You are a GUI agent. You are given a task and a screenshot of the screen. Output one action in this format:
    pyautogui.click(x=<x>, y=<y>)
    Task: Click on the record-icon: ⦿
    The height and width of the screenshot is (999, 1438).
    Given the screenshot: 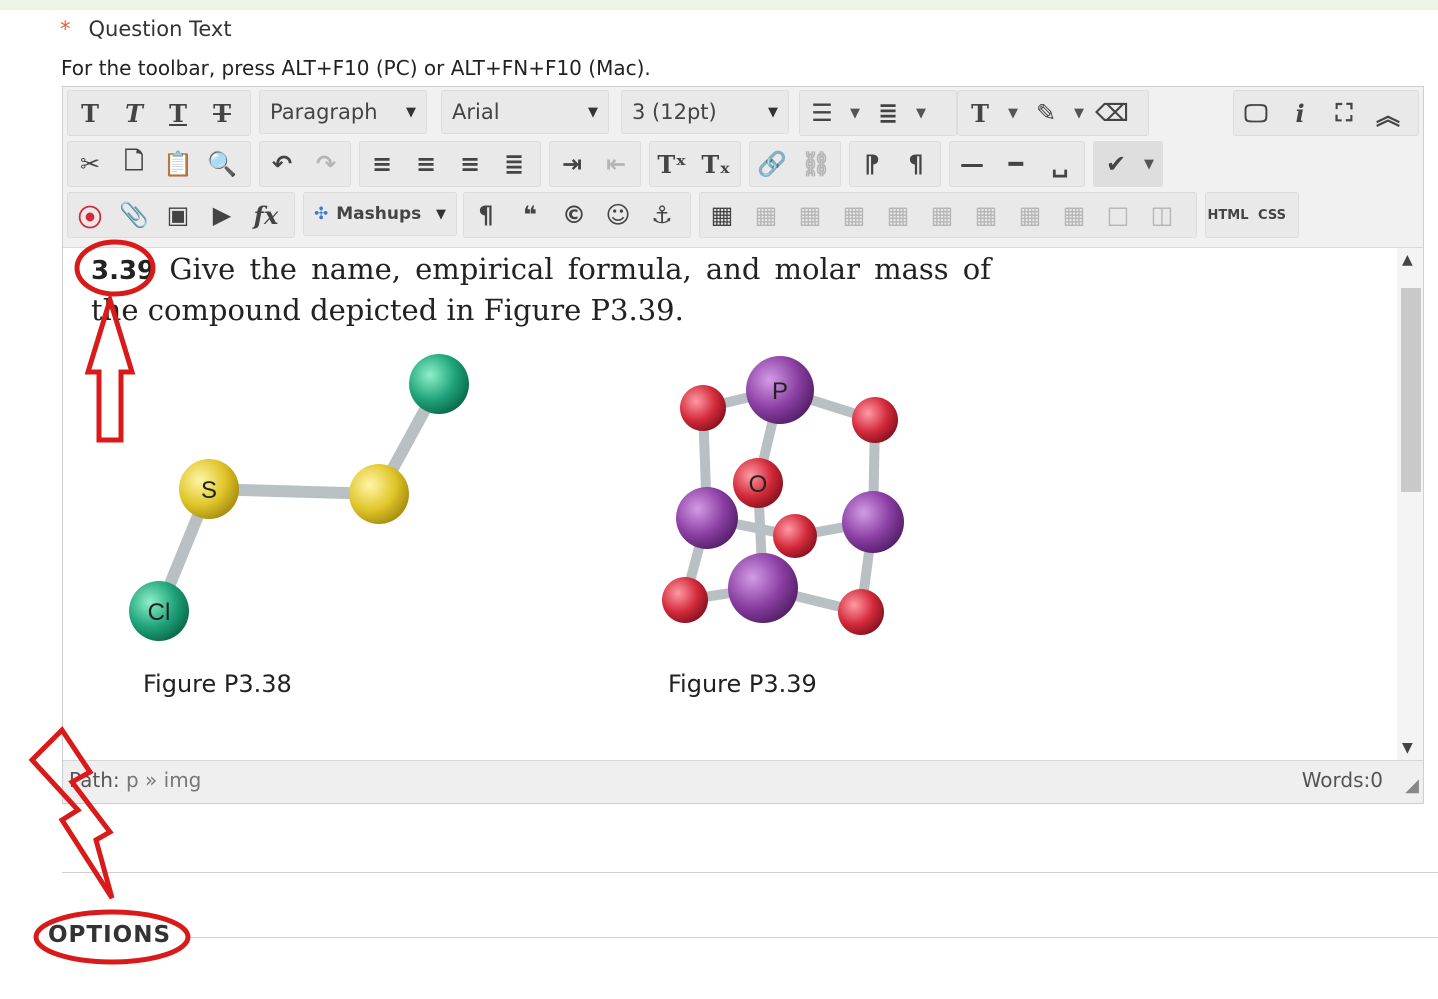 What is the action you would take?
    pyautogui.click(x=90, y=215)
    